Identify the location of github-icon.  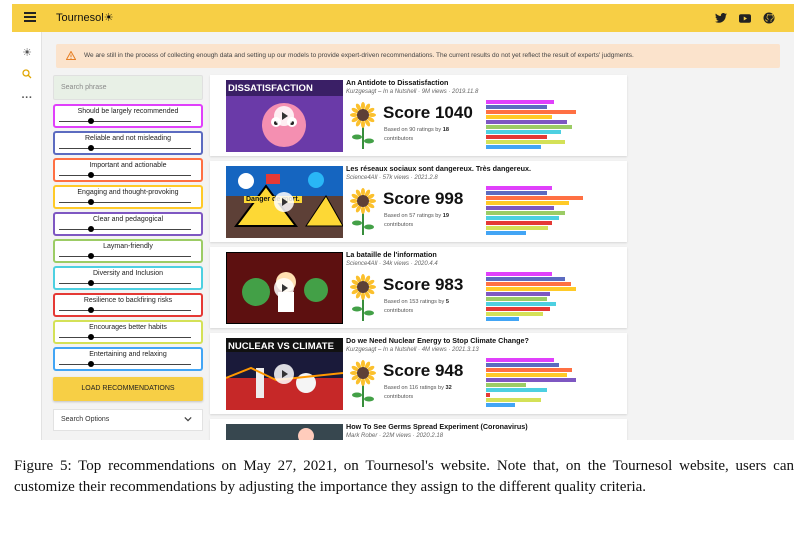
(769, 18).